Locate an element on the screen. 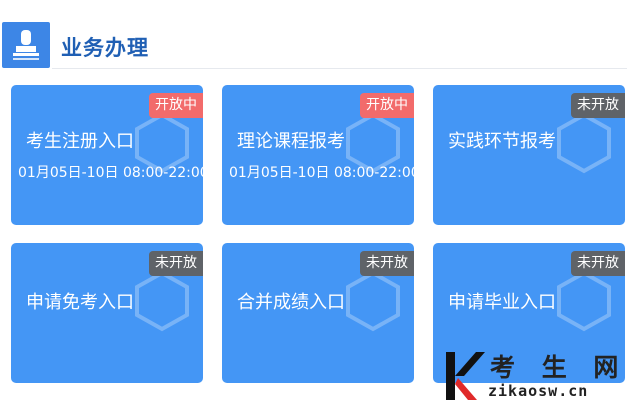 This screenshot has width=629, height=408. card-practice-registration: 未开放 实践环节报考 is located at coordinates (529, 155).